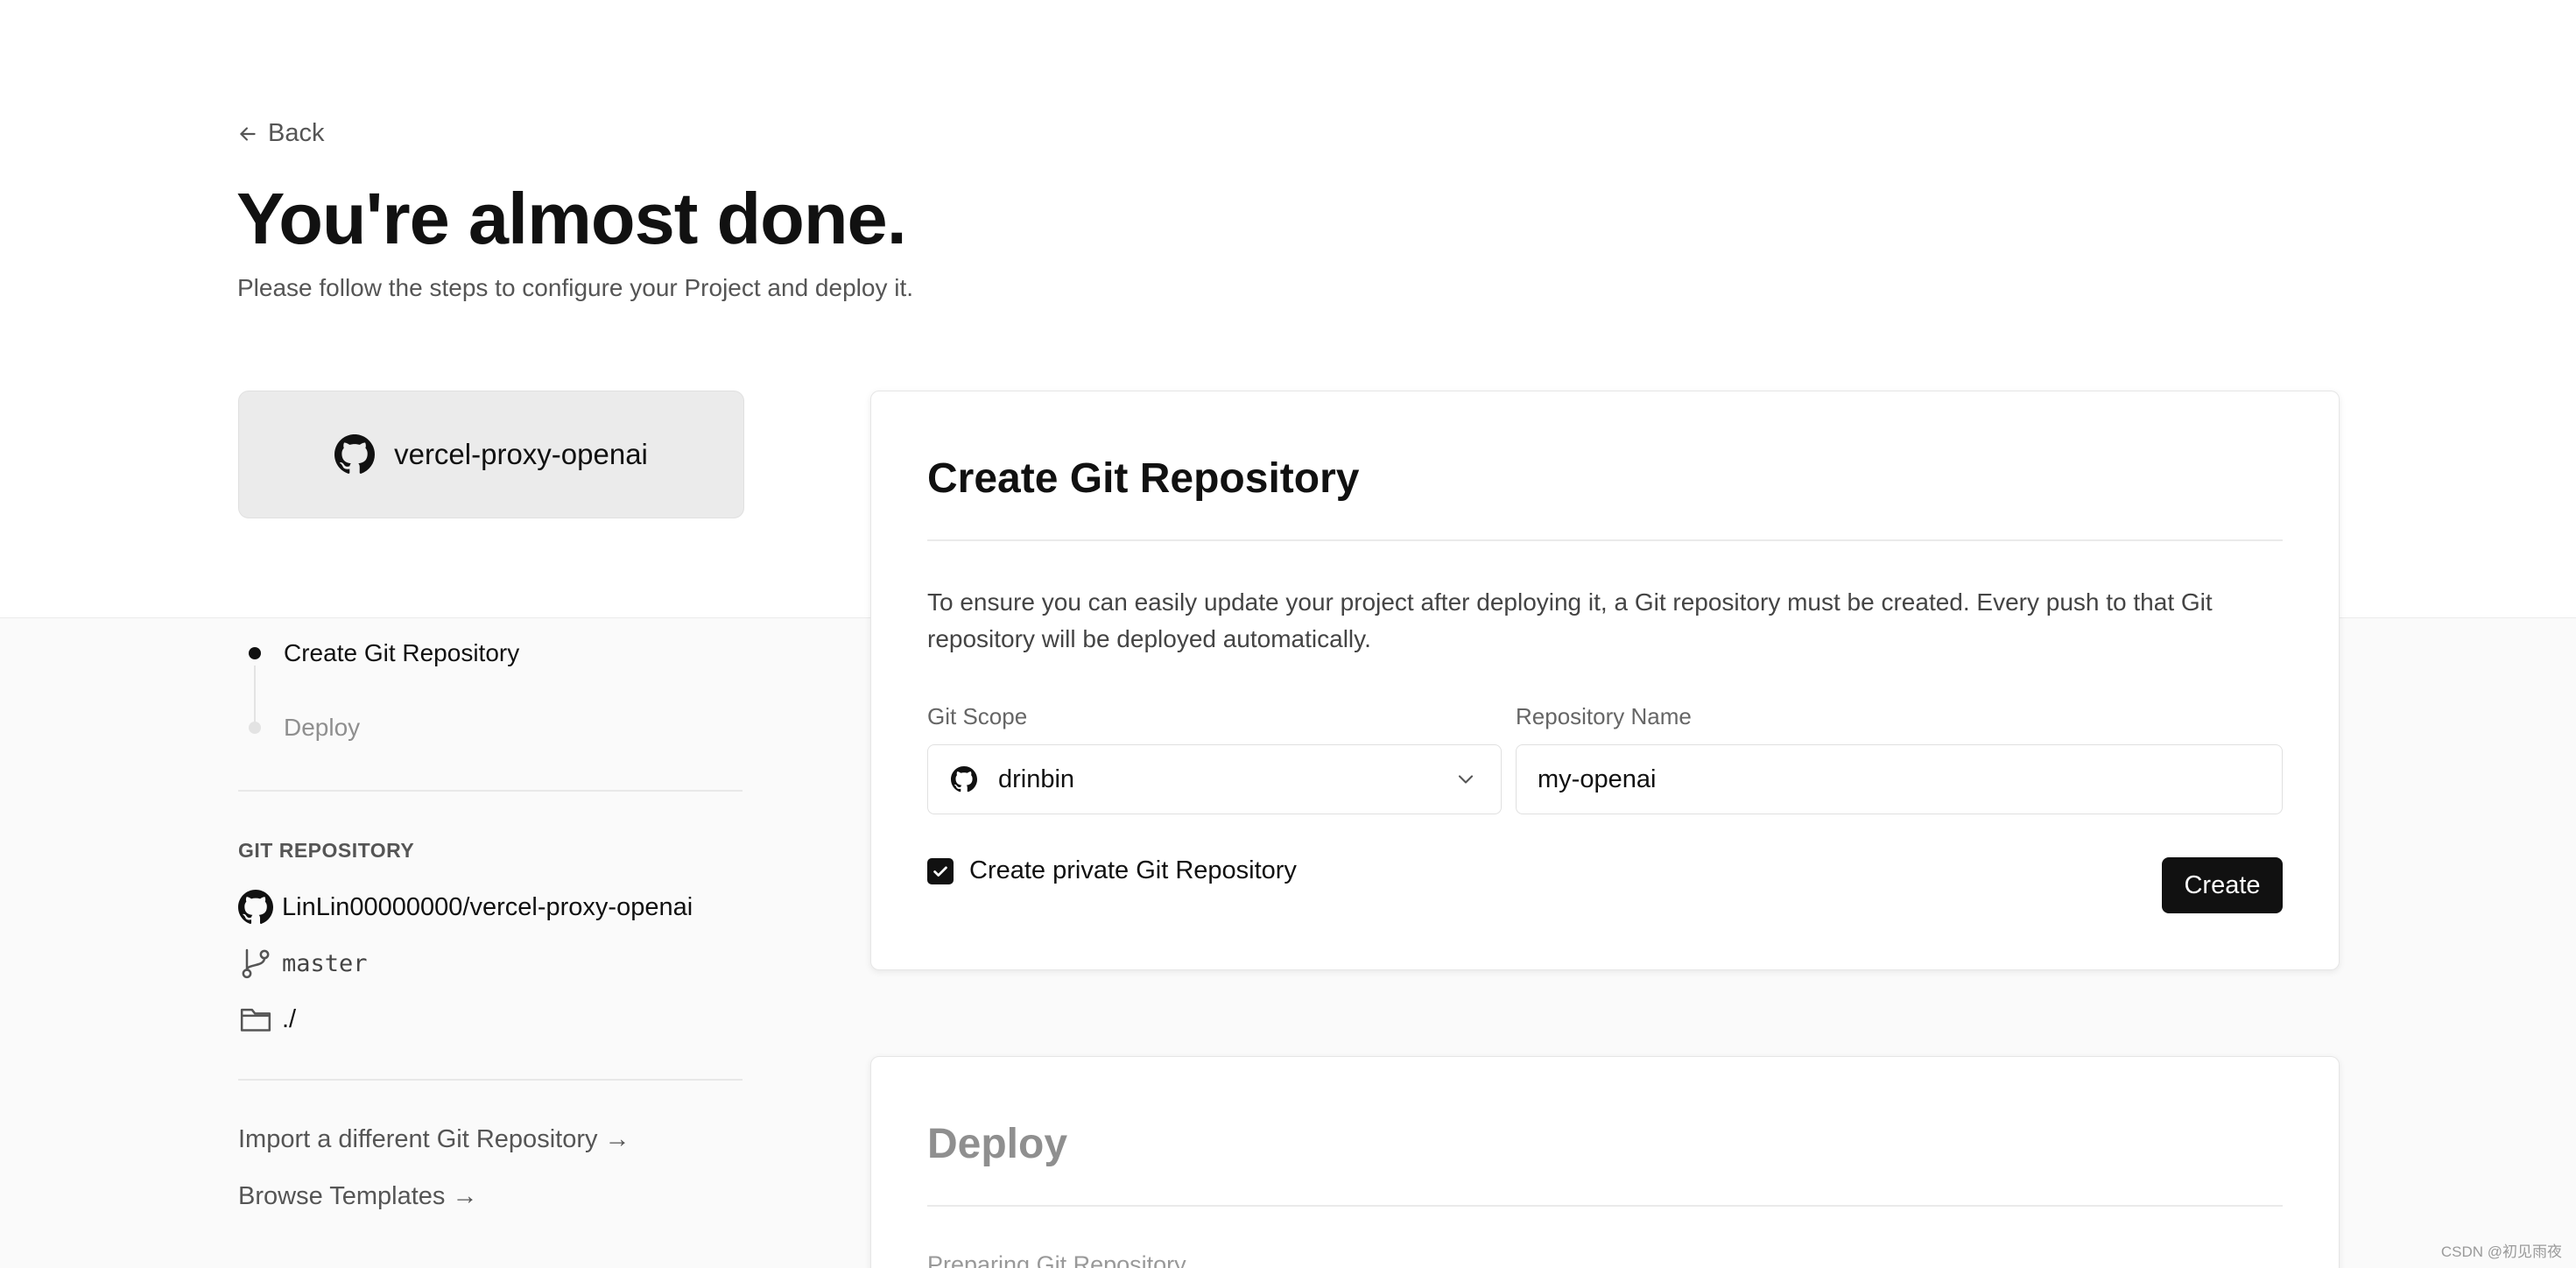 The width and height of the screenshot is (2576, 1268). I want to click on step-dot-active, so click(255, 653).